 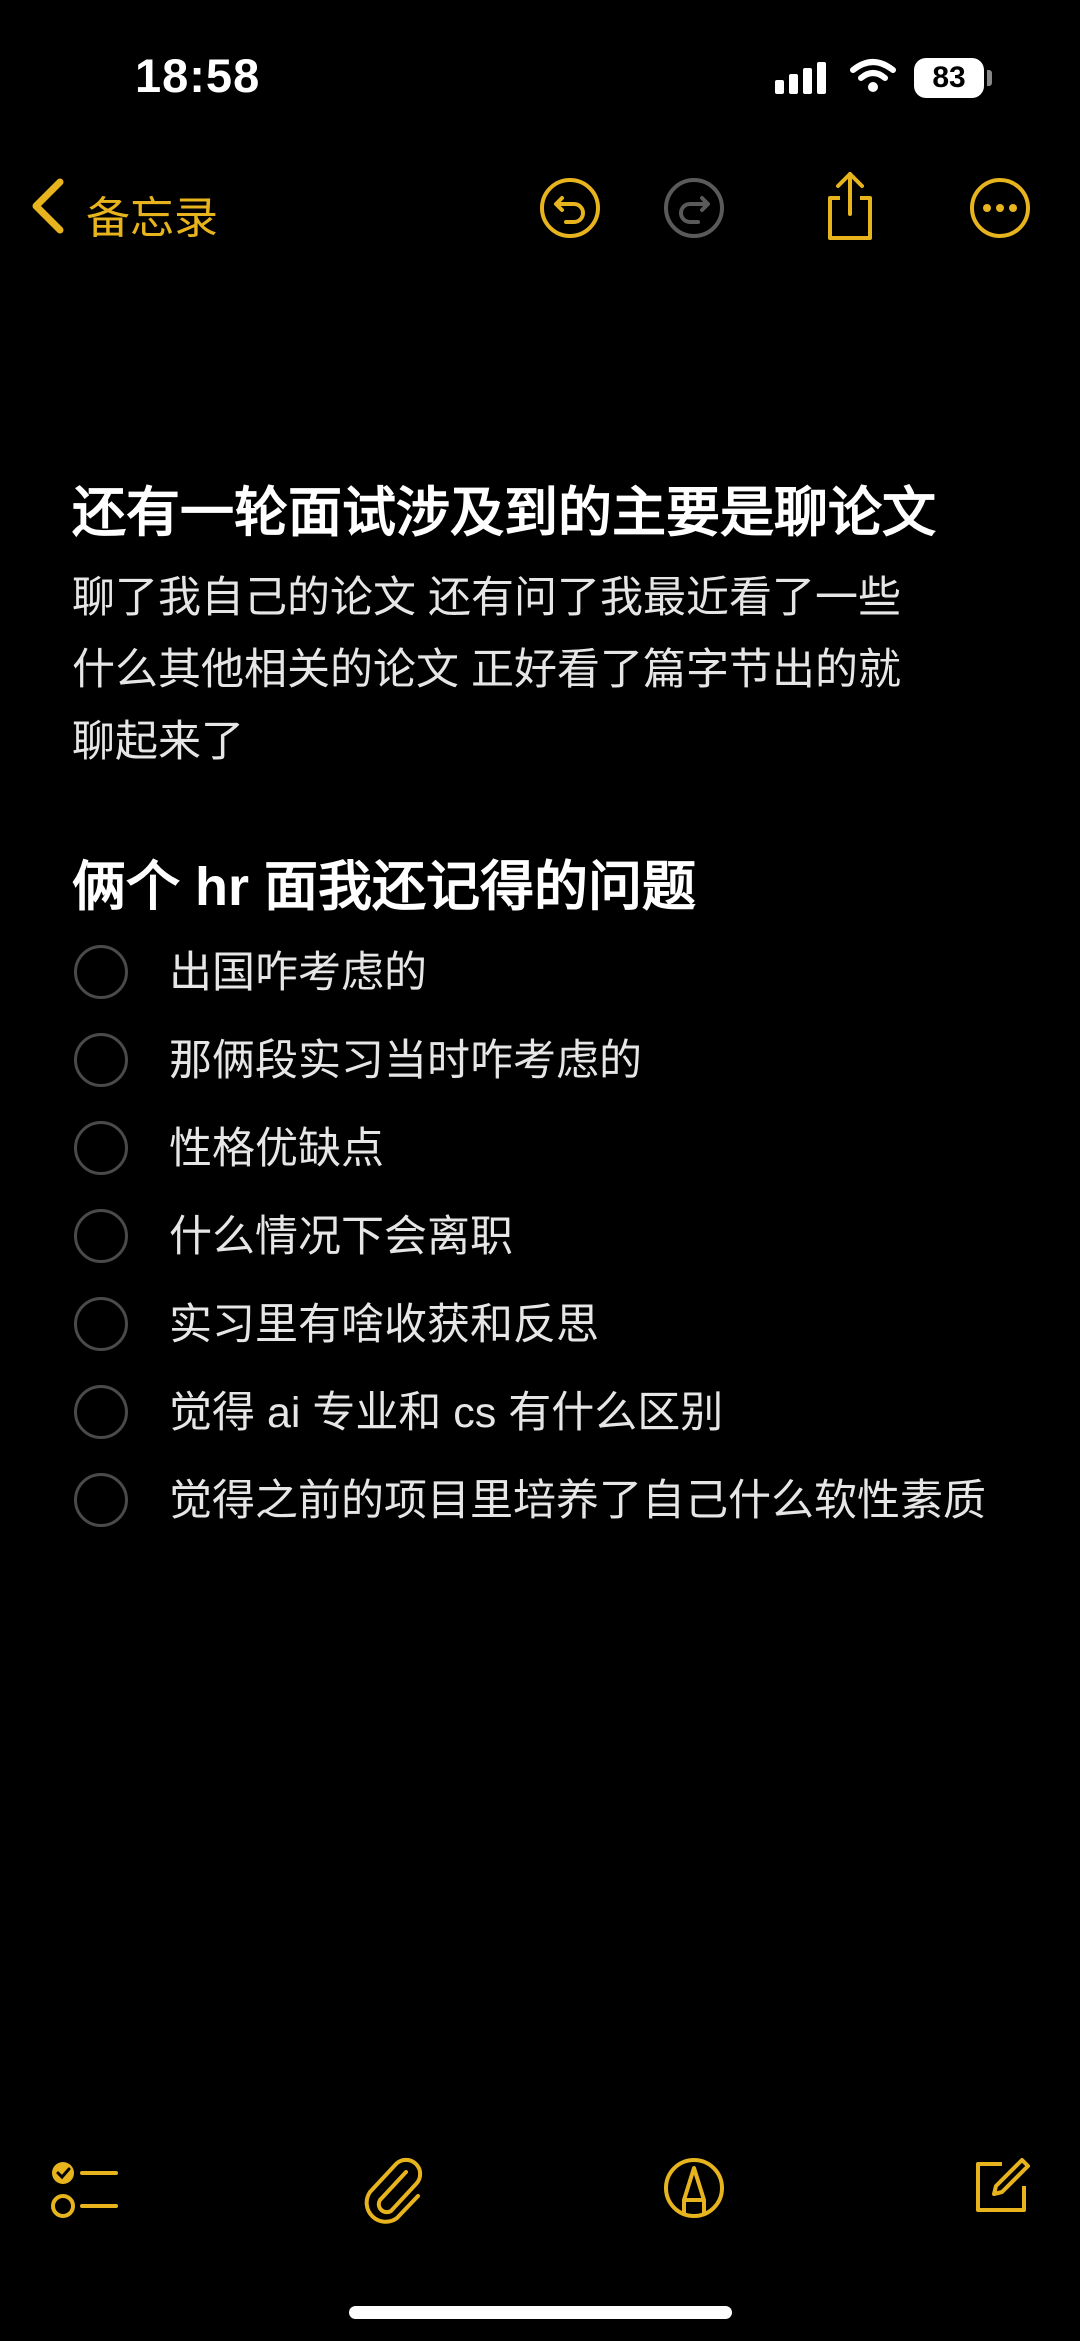 What do you see at coordinates (570, 208) in the screenshot?
I see `undo-icon` at bounding box center [570, 208].